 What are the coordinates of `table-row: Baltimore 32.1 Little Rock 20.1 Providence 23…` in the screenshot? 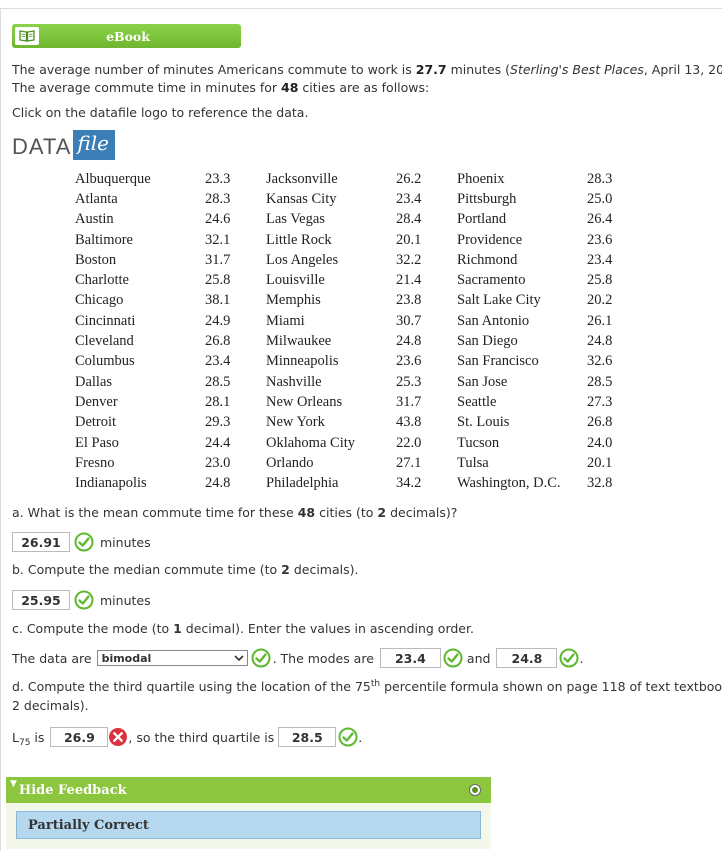 It's located at (356, 240).